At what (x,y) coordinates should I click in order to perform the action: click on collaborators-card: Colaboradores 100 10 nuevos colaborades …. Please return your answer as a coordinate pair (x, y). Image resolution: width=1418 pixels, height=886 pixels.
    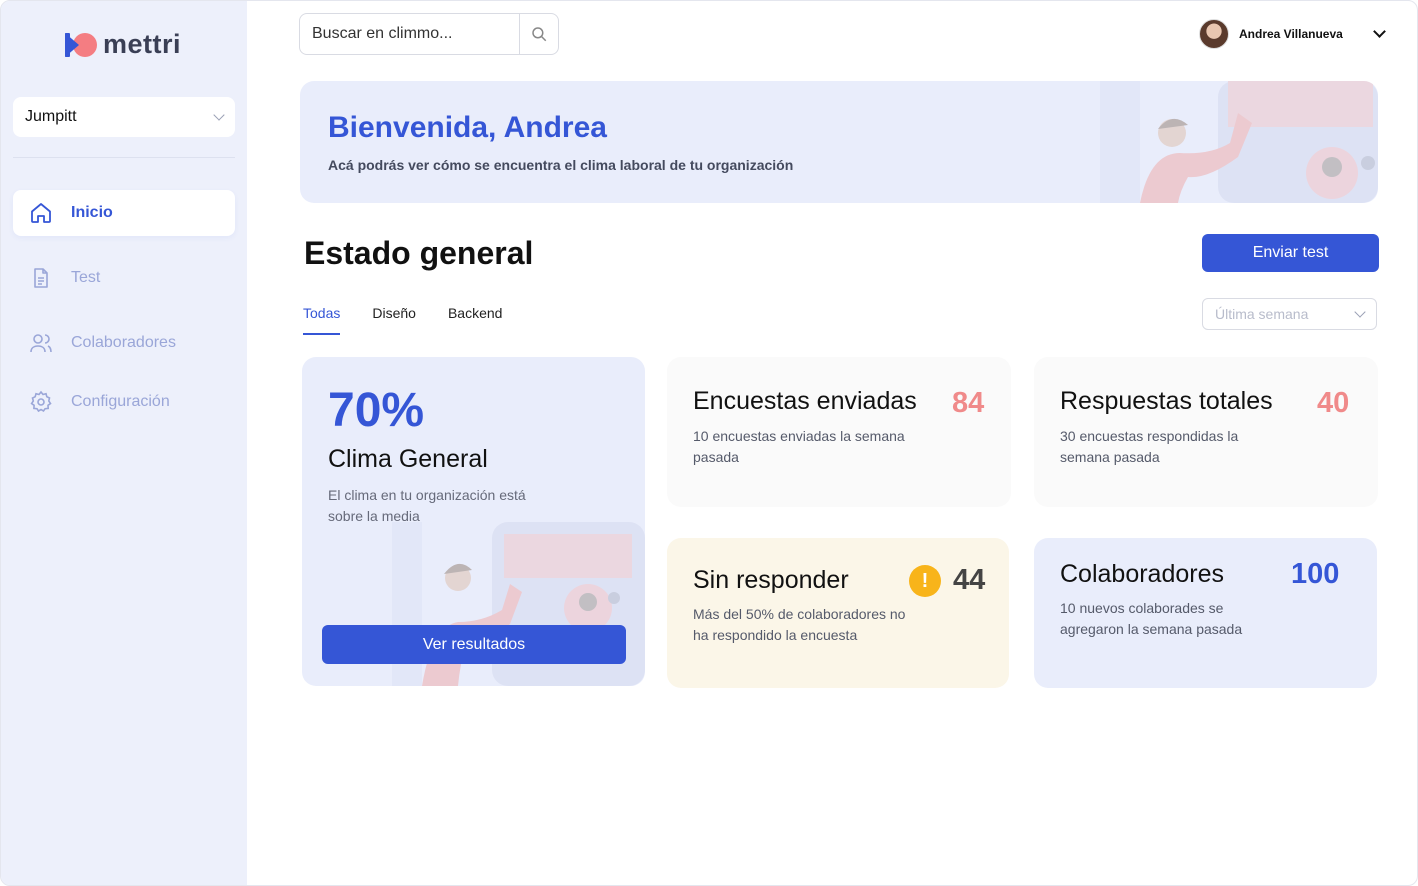
    Looking at the image, I should click on (1205, 613).